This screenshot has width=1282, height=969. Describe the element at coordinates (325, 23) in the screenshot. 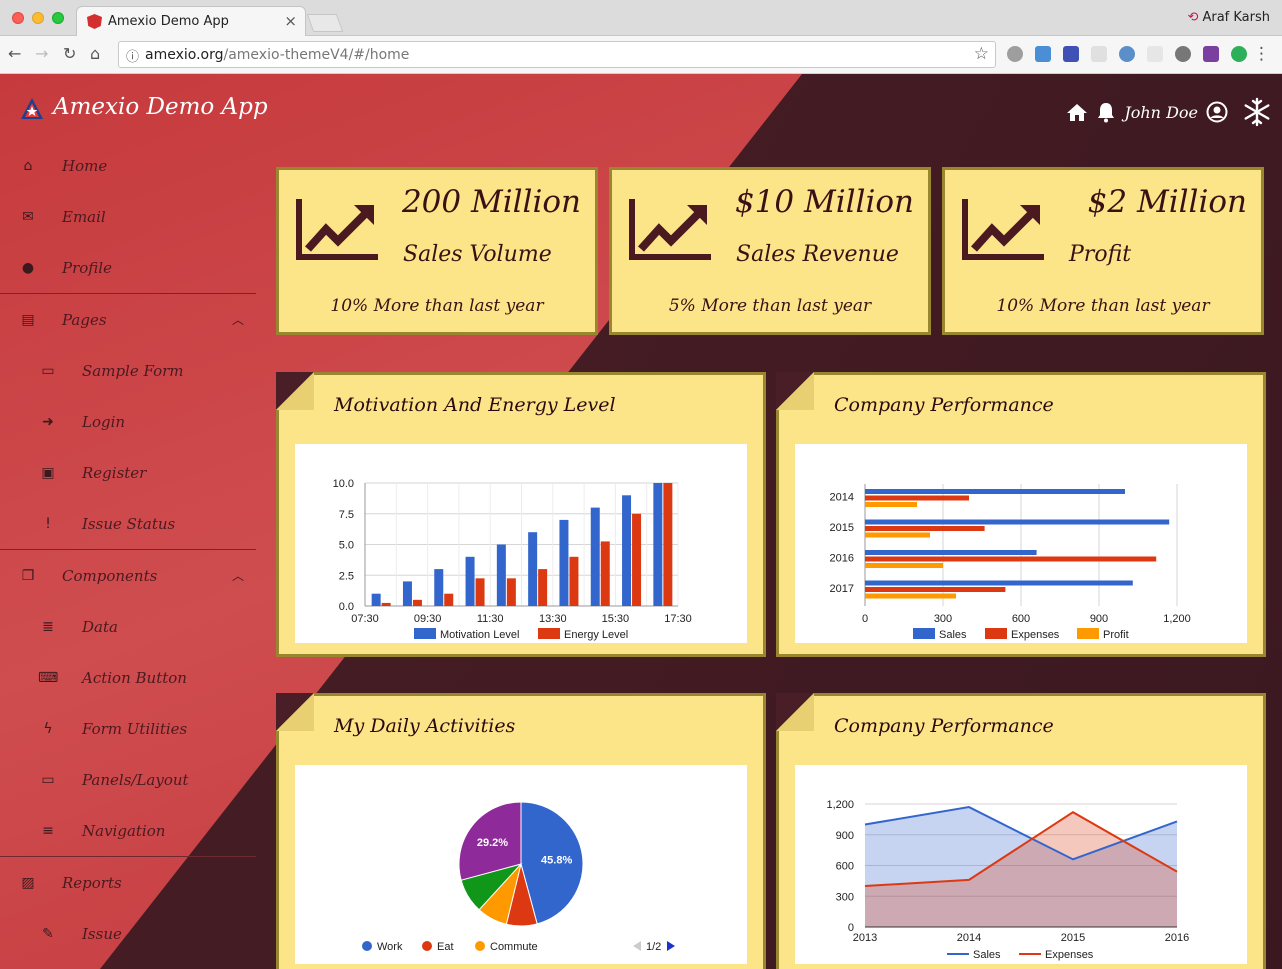

I see `new-tab-button` at that location.